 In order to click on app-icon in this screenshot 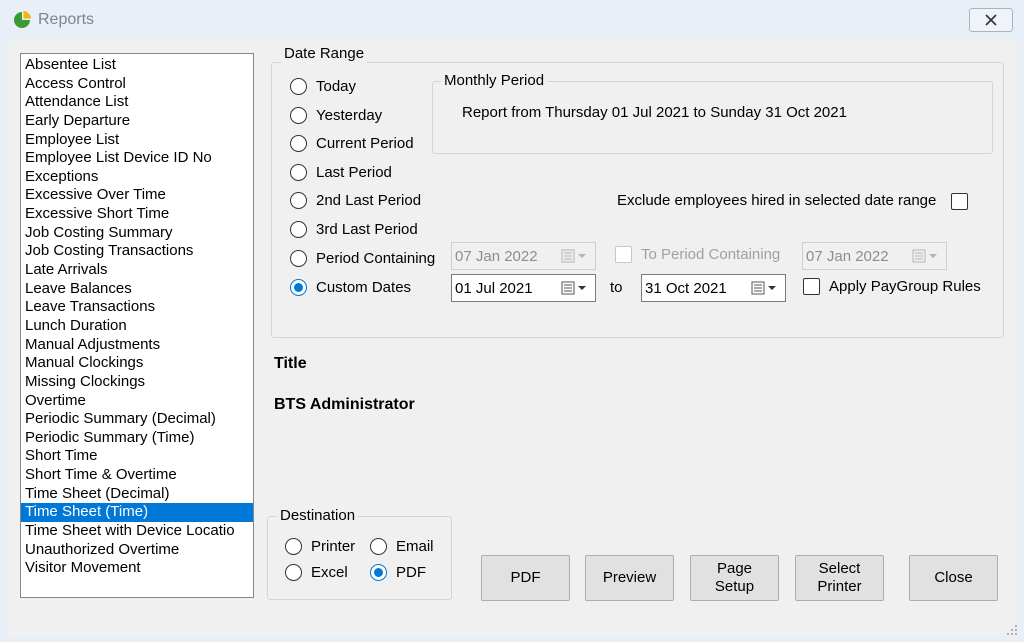, I will do `click(22, 19)`.